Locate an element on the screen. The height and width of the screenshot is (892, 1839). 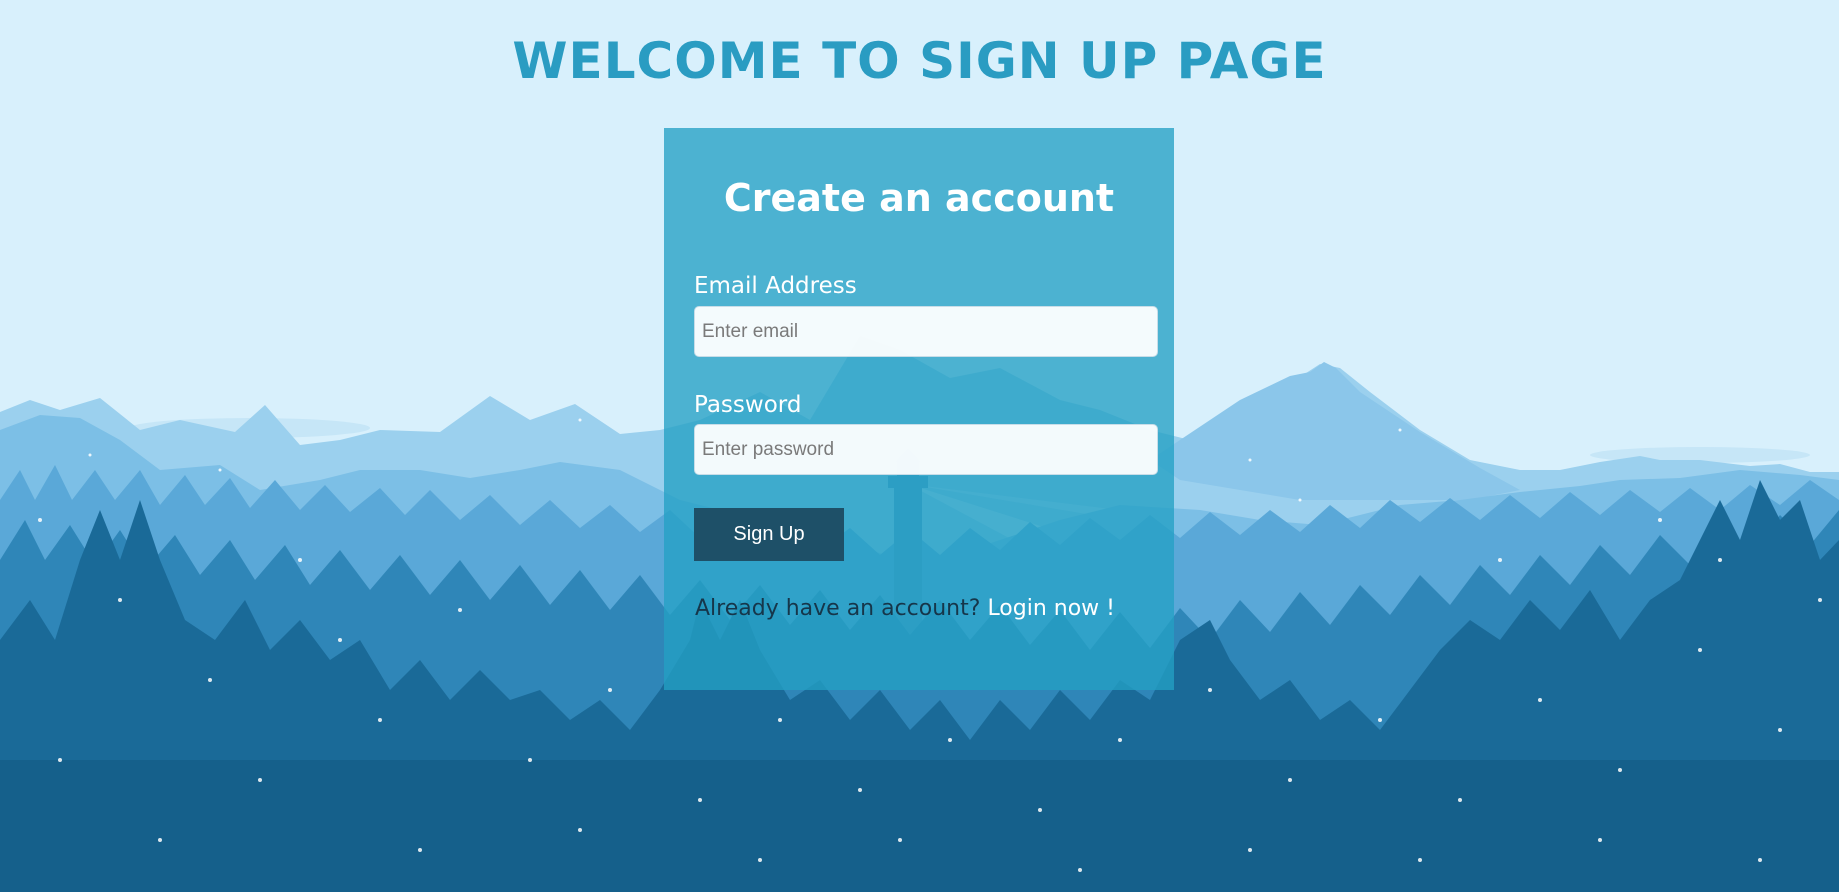
password-field is located at coordinates (926, 449).